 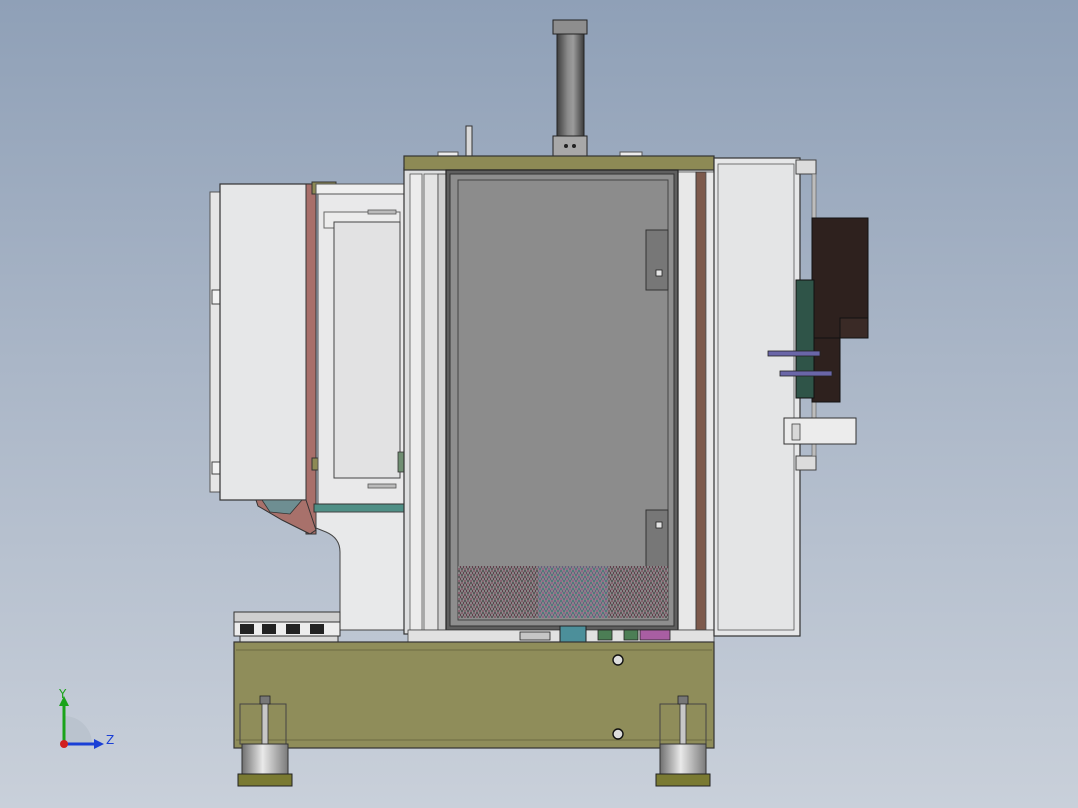 What do you see at coordinates (359, 508) in the screenshot?
I see `teal-bracket` at bounding box center [359, 508].